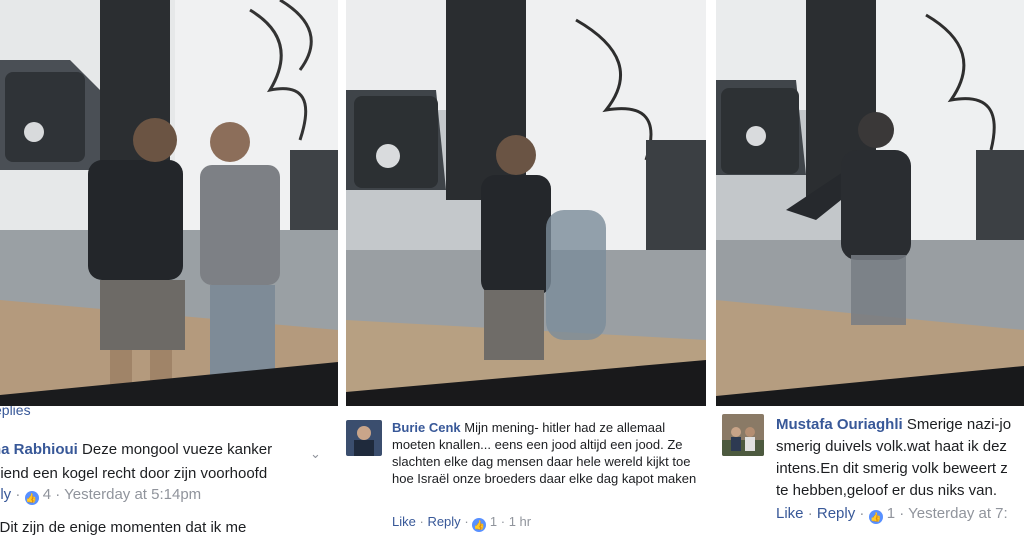 Image resolution: width=1024 pixels, height=536 pixels. Describe the element at coordinates (39, 449) in the screenshot. I see `comment-author: na Rabhioui` at that location.